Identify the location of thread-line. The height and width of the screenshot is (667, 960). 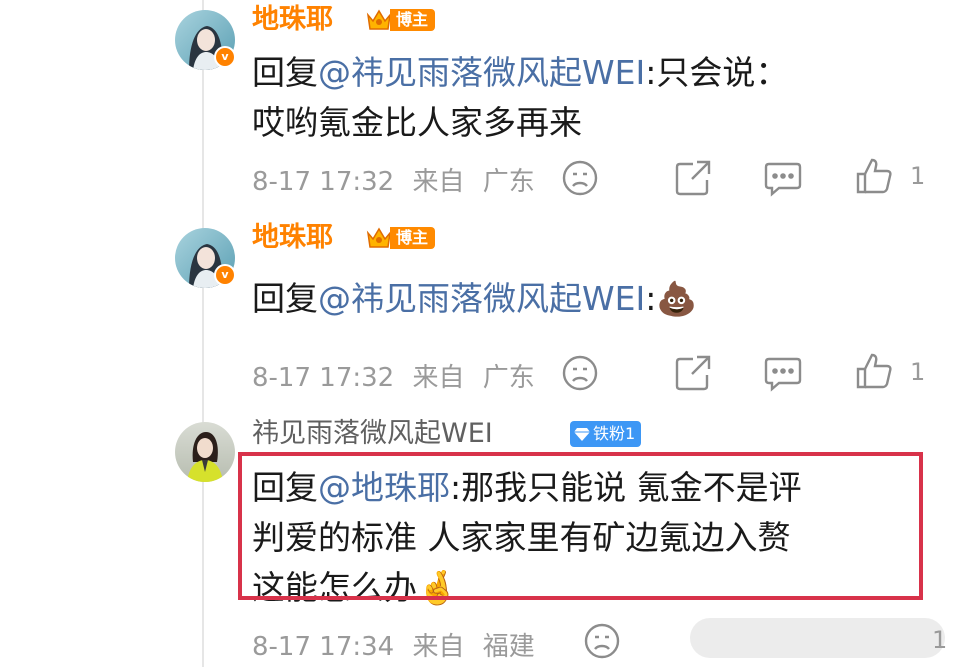
(203, 333).